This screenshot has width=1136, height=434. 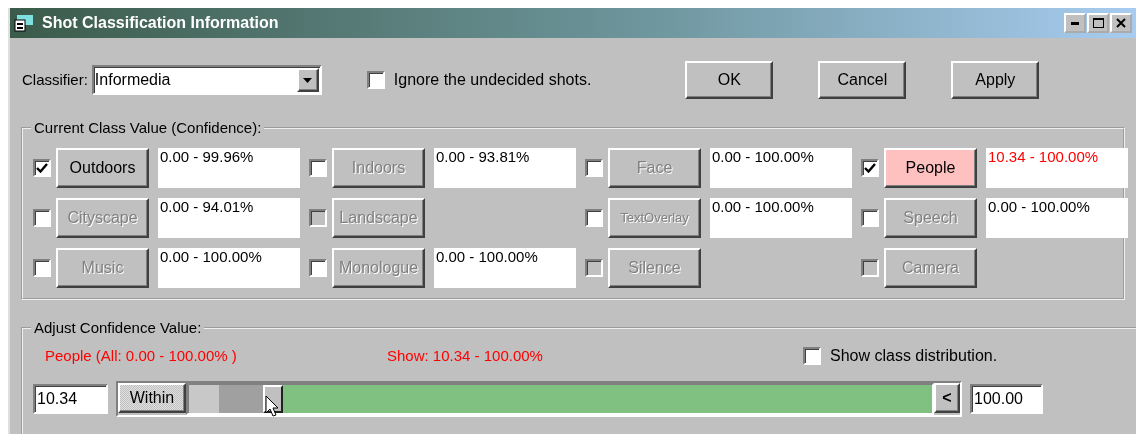 What do you see at coordinates (862, 80) in the screenshot?
I see `dialog-button: Cancel` at bounding box center [862, 80].